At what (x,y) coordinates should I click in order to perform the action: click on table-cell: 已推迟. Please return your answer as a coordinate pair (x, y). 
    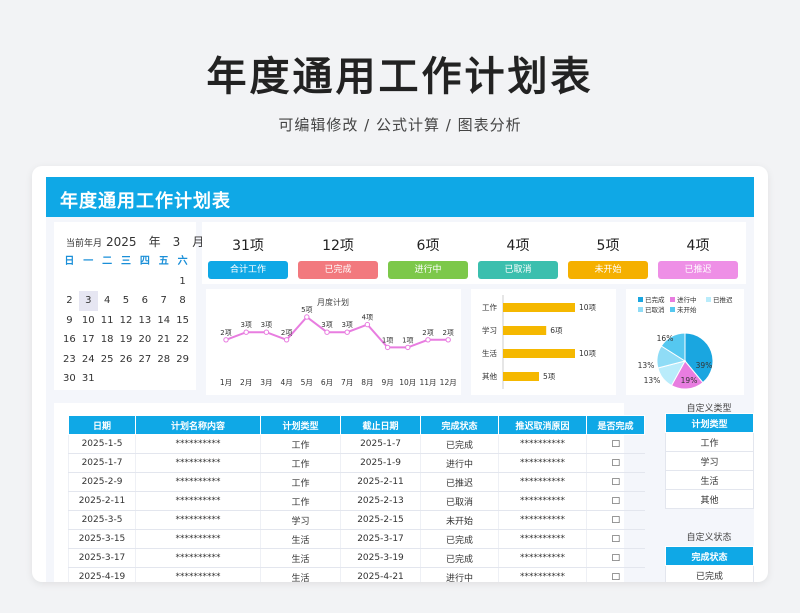
    Looking at the image, I should click on (459, 482).